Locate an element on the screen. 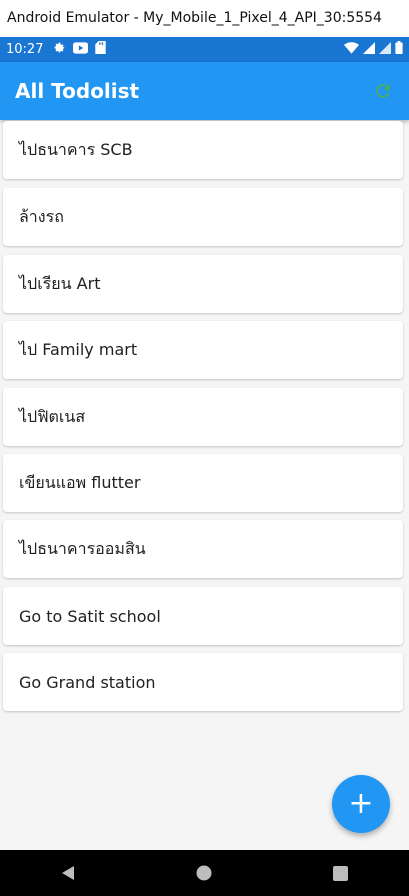  recents-button is located at coordinates (341, 873).